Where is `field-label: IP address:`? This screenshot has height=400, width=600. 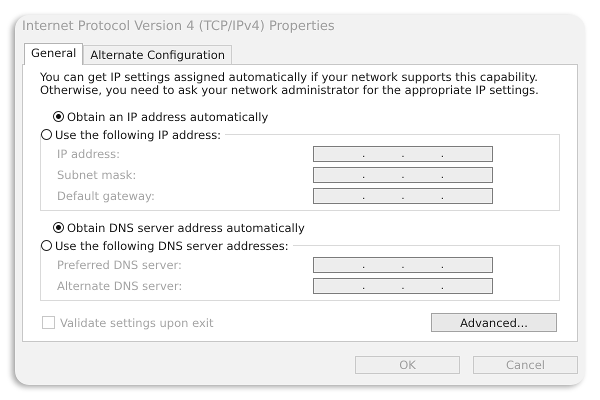
field-label: IP address: is located at coordinates (88, 153).